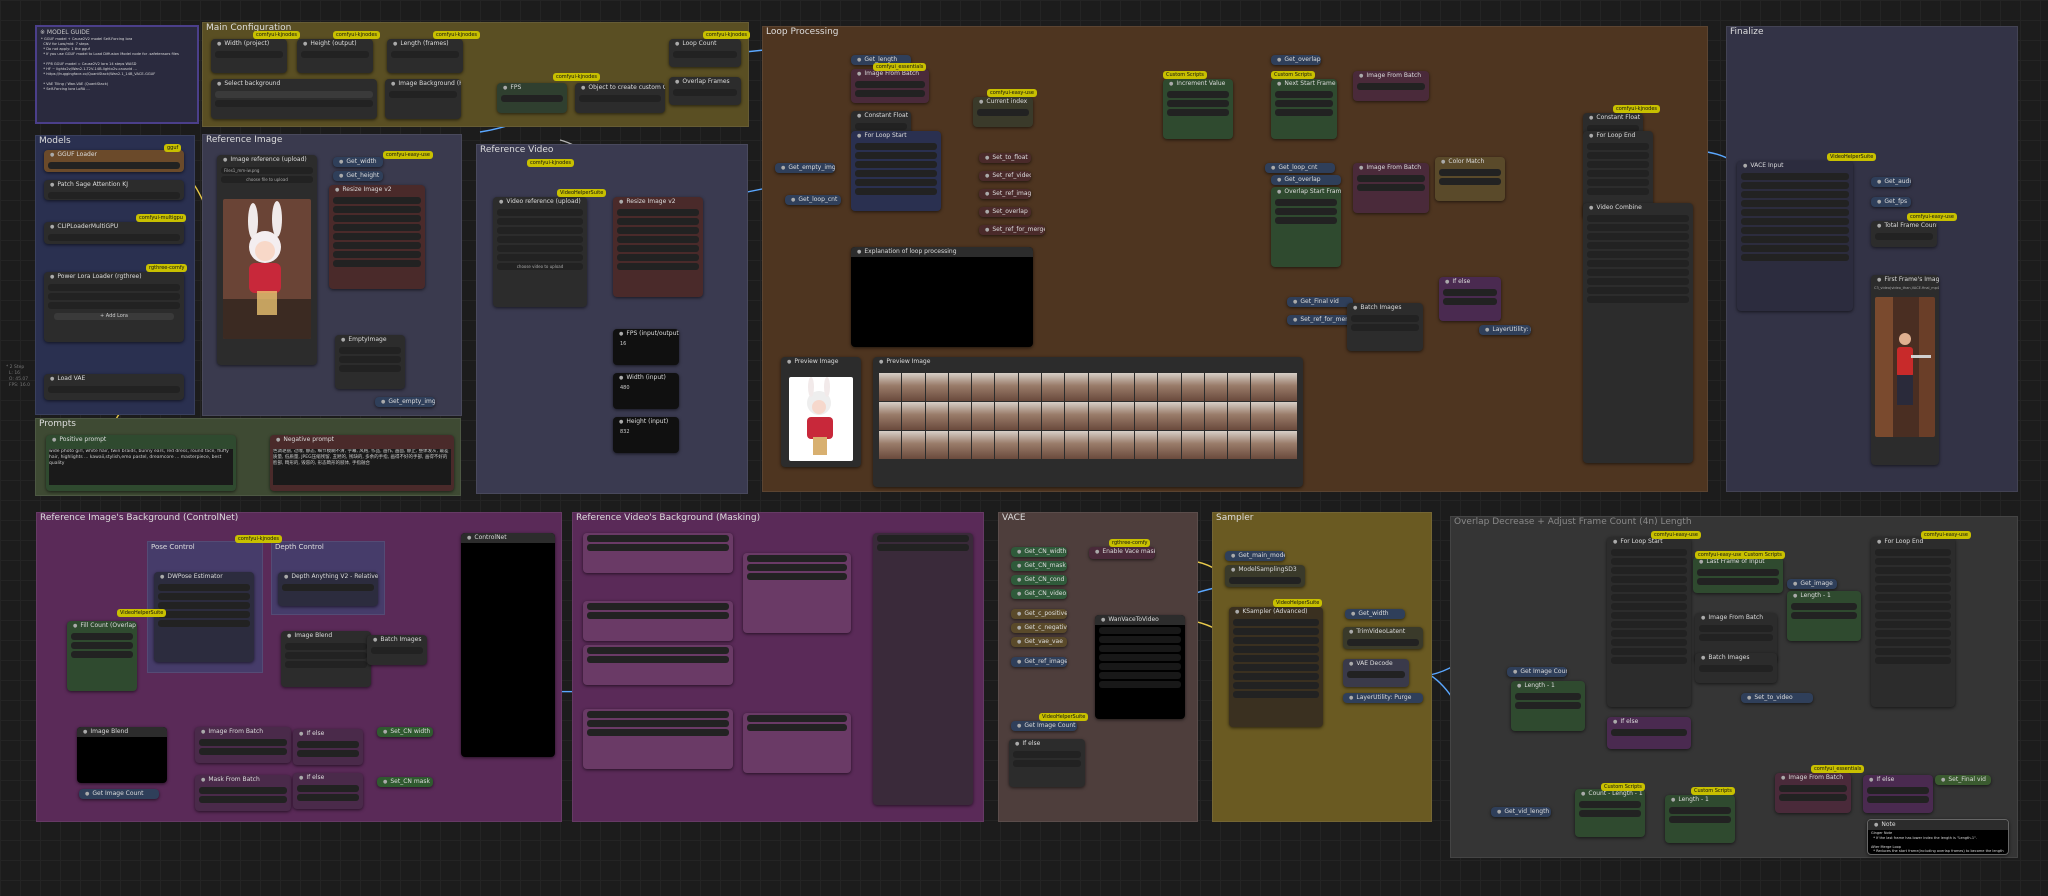 Image resolution: width=2048 pixels, height=896 pixels. I want to click on video-combine-node: Video Combine, so click(1638, 333).